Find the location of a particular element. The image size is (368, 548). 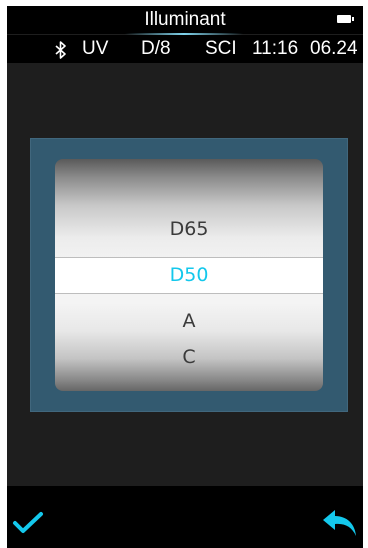

page-title: Illuminant is located at coordinates (185, 19).